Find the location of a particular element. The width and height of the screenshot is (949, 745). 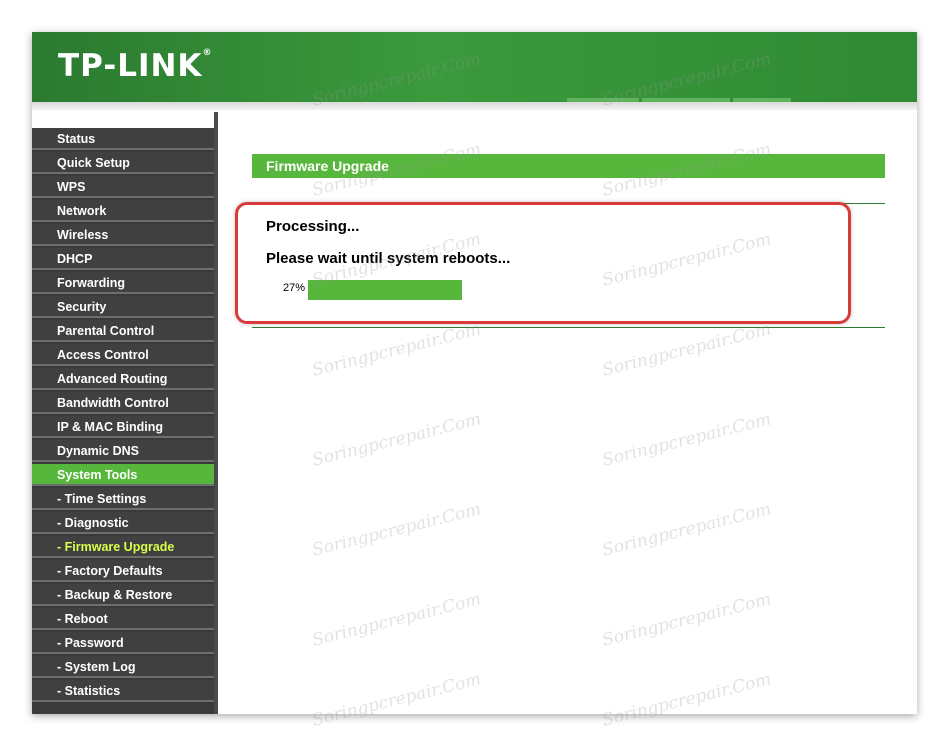

sidebar-item-ip-and-mac-binding: IP & MAC Binding is located at coordinates (123, 427).